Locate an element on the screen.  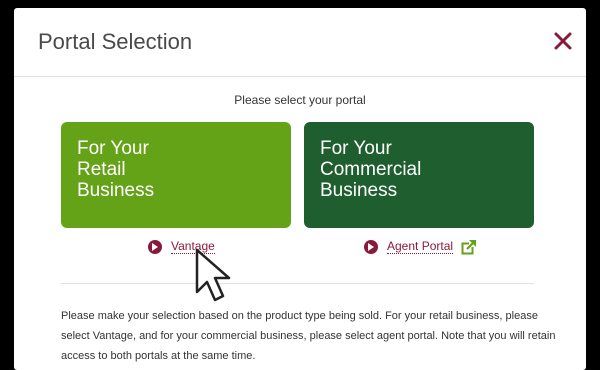
retail-card-line: For Your is located at coordinates (113, 148).